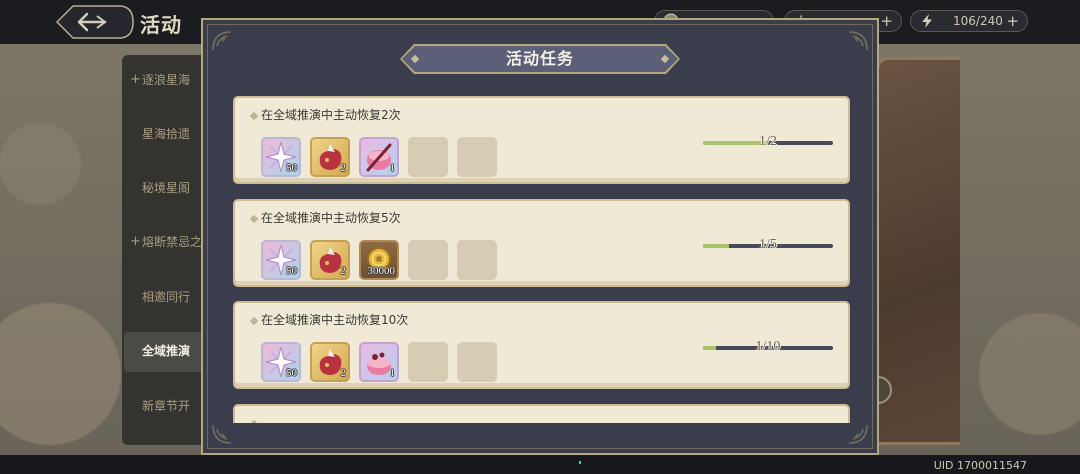  I want to click on progress-text: 1/5, so click(768, 244).